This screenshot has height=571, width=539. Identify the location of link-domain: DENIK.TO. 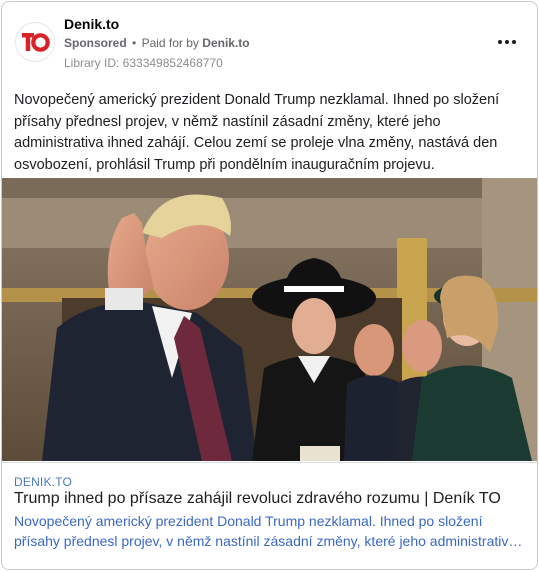
(43, 482).